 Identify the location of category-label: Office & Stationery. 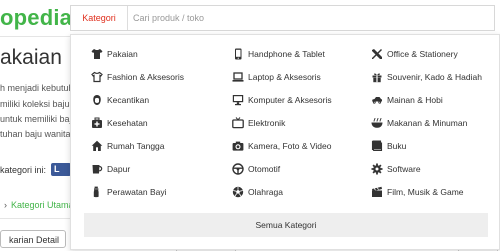
(422, 54).